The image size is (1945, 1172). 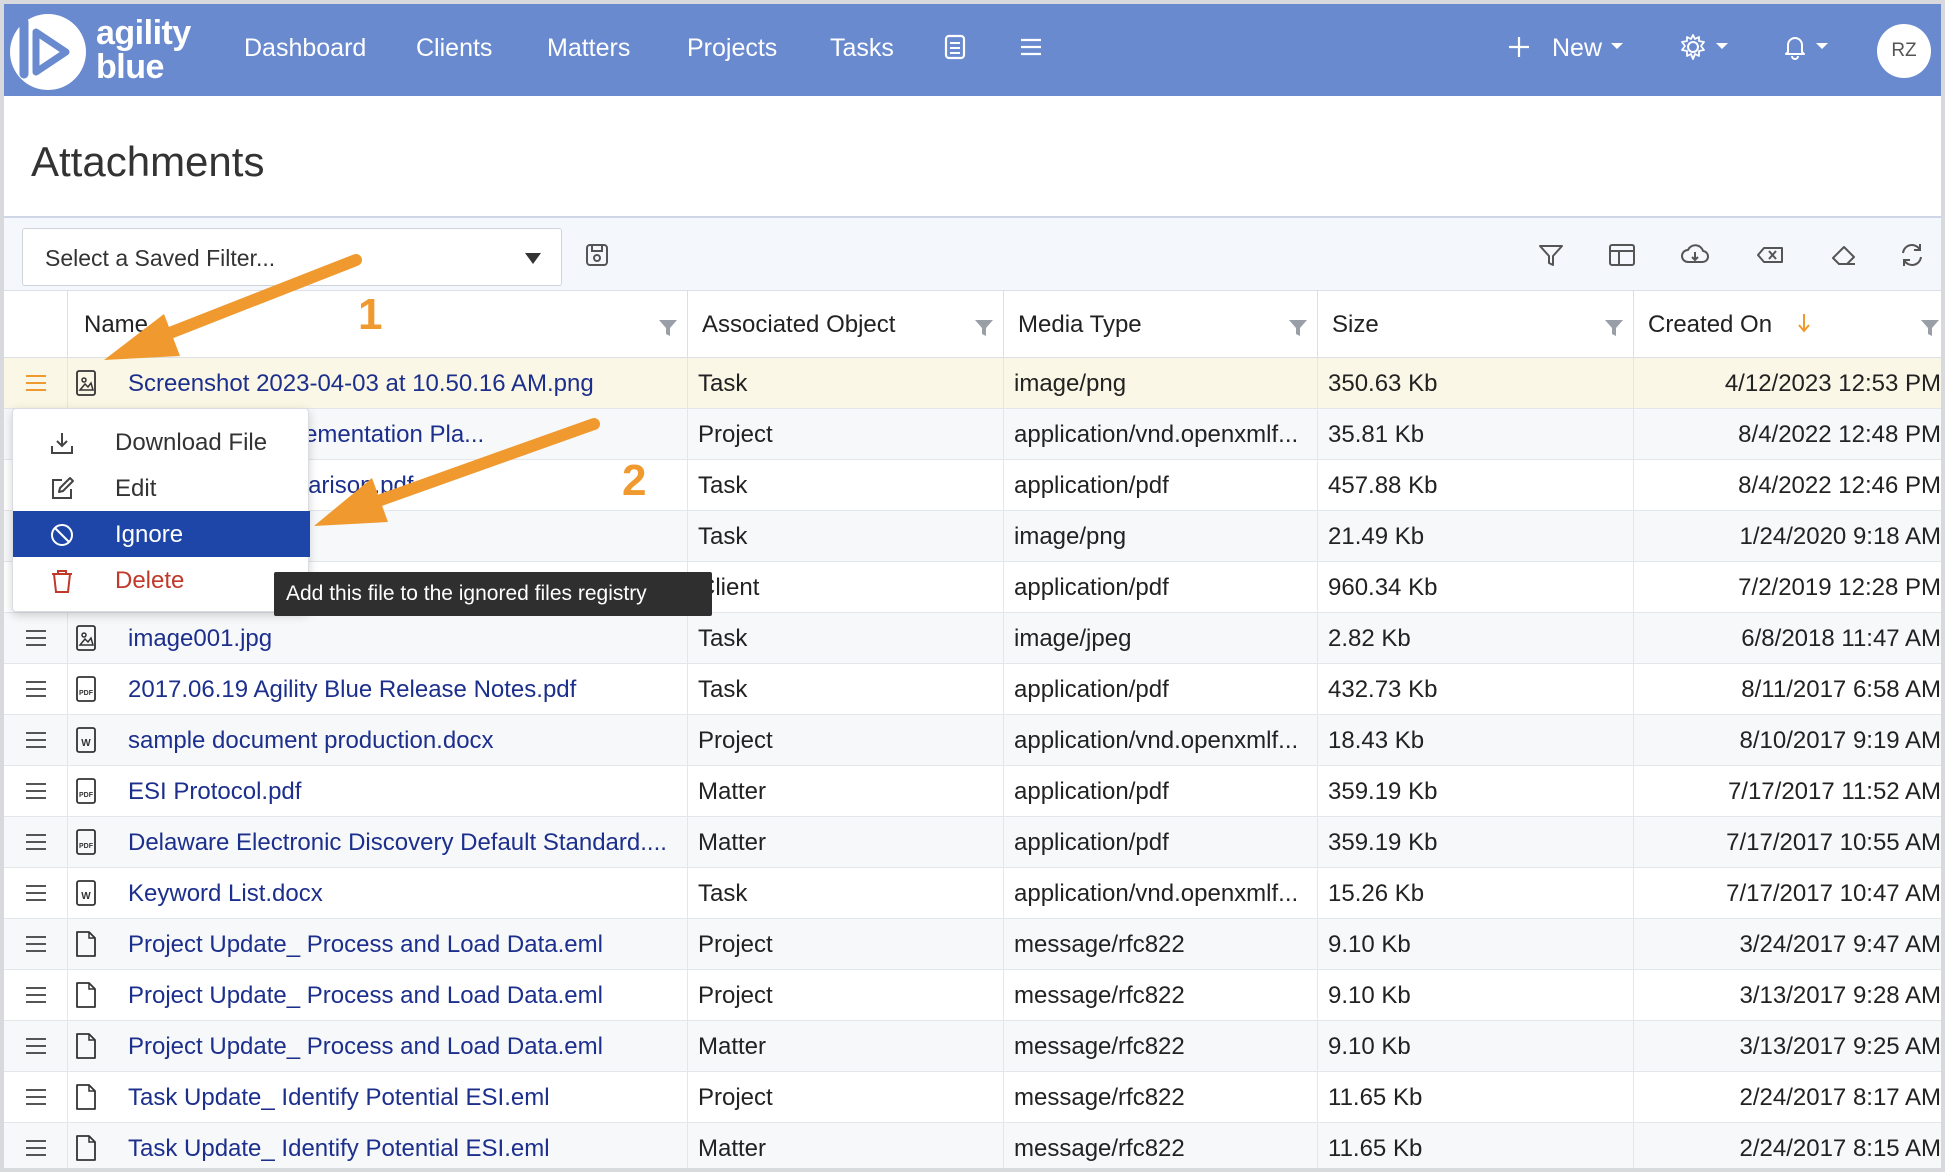 I want to click on menu-item-delete: Delete, so click(x=161, y=580).